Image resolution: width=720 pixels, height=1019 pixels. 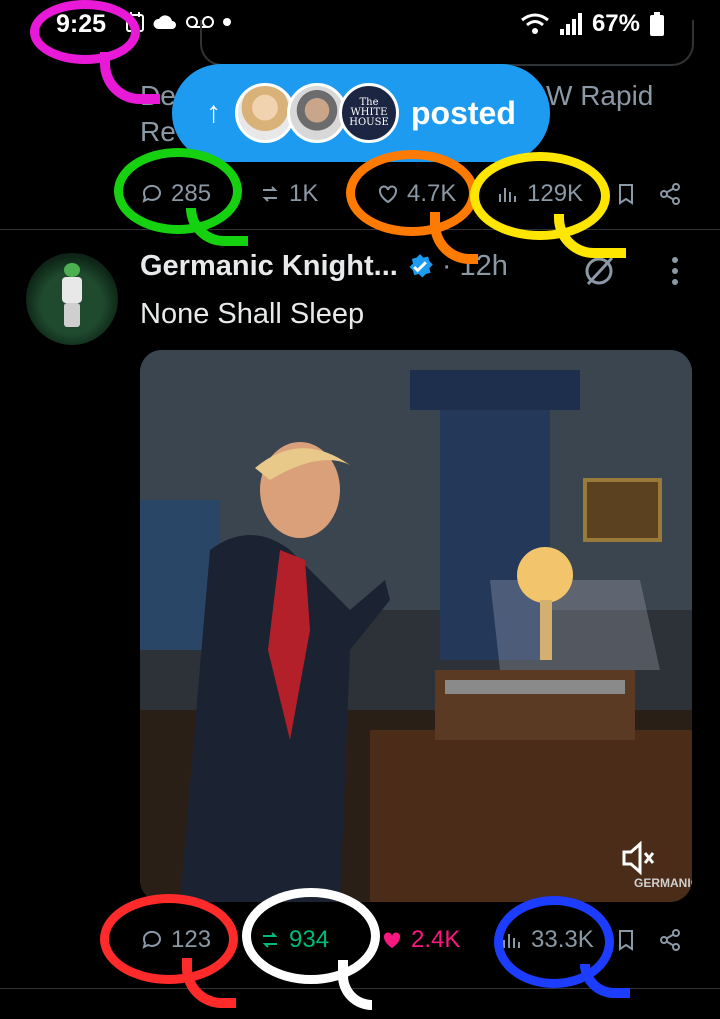 What do you see at coordinates (392, 940) in the screenshot?
I see `like-icon` at bounding box center [392, 940].